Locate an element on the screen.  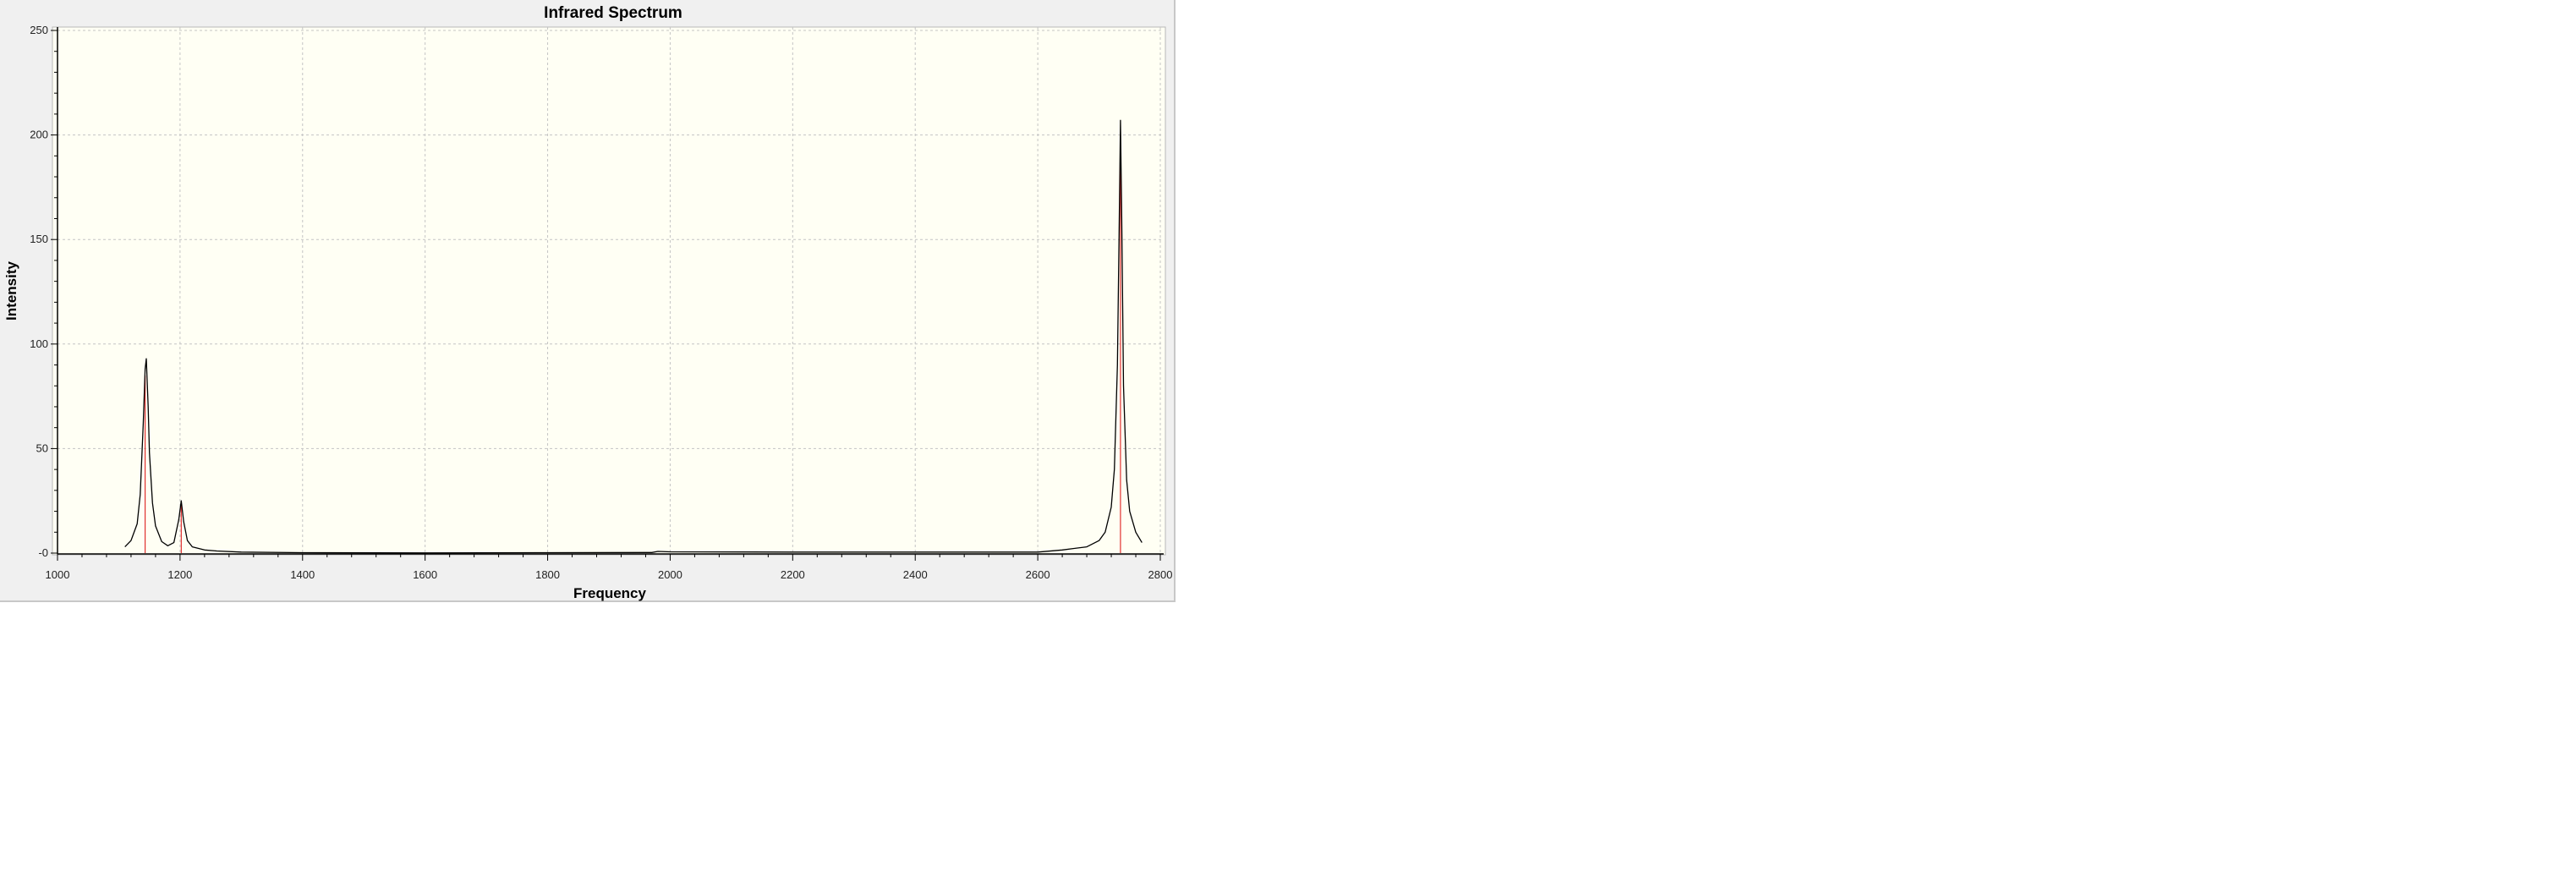
y-tick-label: -0 is located at coordinates (43, 553).